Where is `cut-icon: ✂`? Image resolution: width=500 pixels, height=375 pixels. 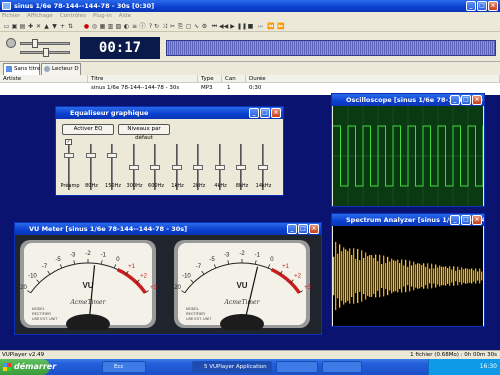 cut-icon: ✂ is located at coordinates (172, 26).